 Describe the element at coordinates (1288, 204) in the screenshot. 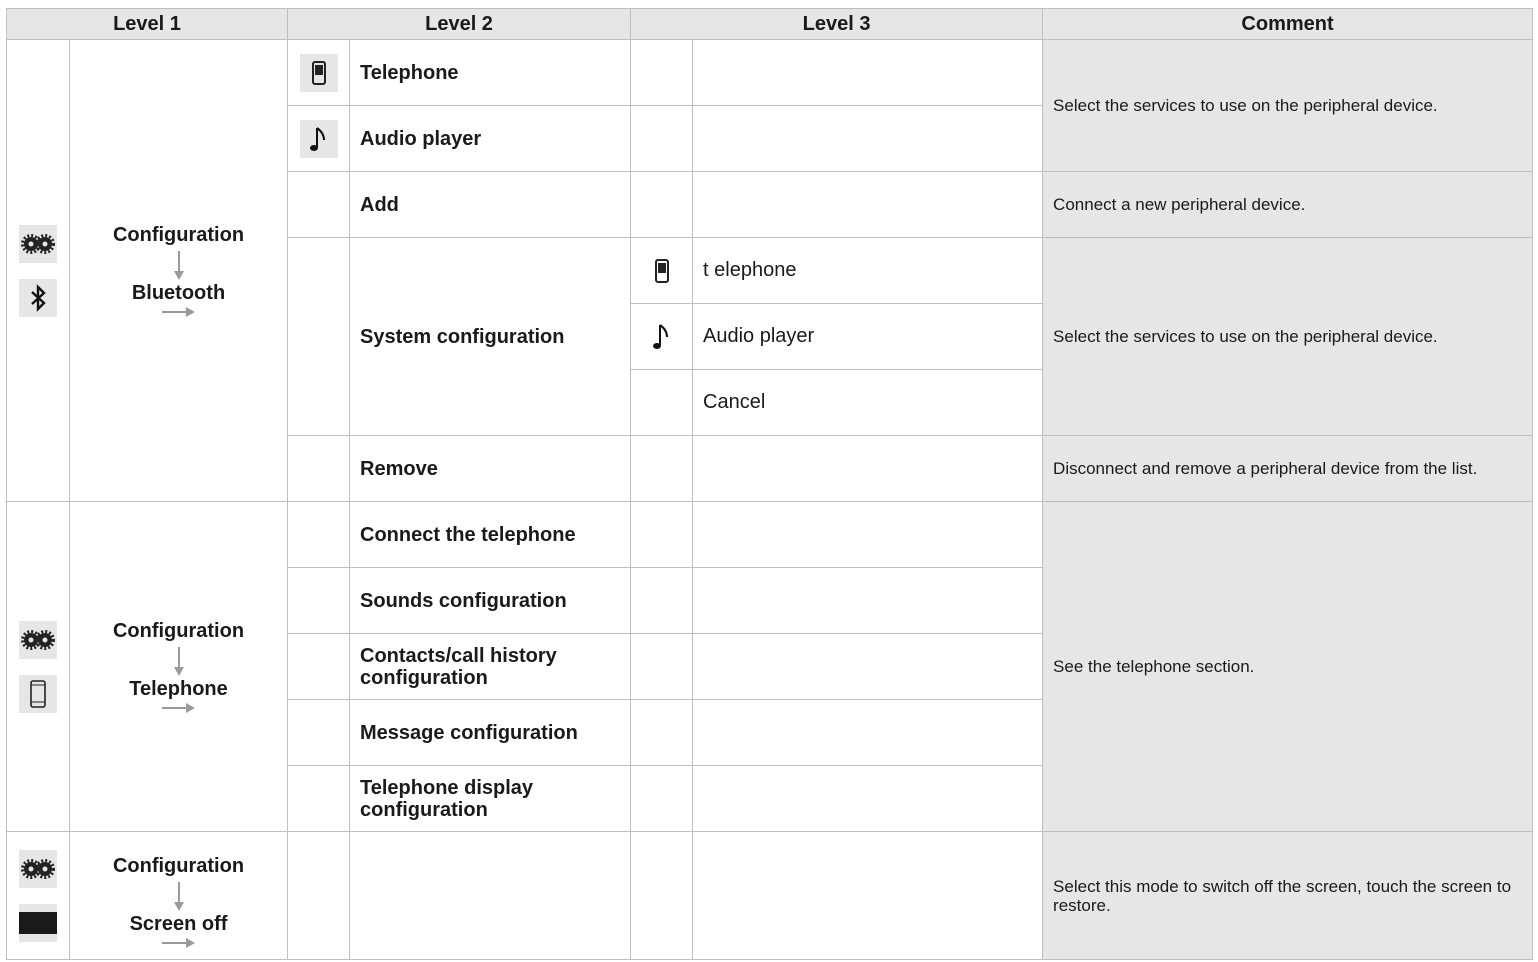

I see `comment-cell: Connect a new peripheral device.` at that location.